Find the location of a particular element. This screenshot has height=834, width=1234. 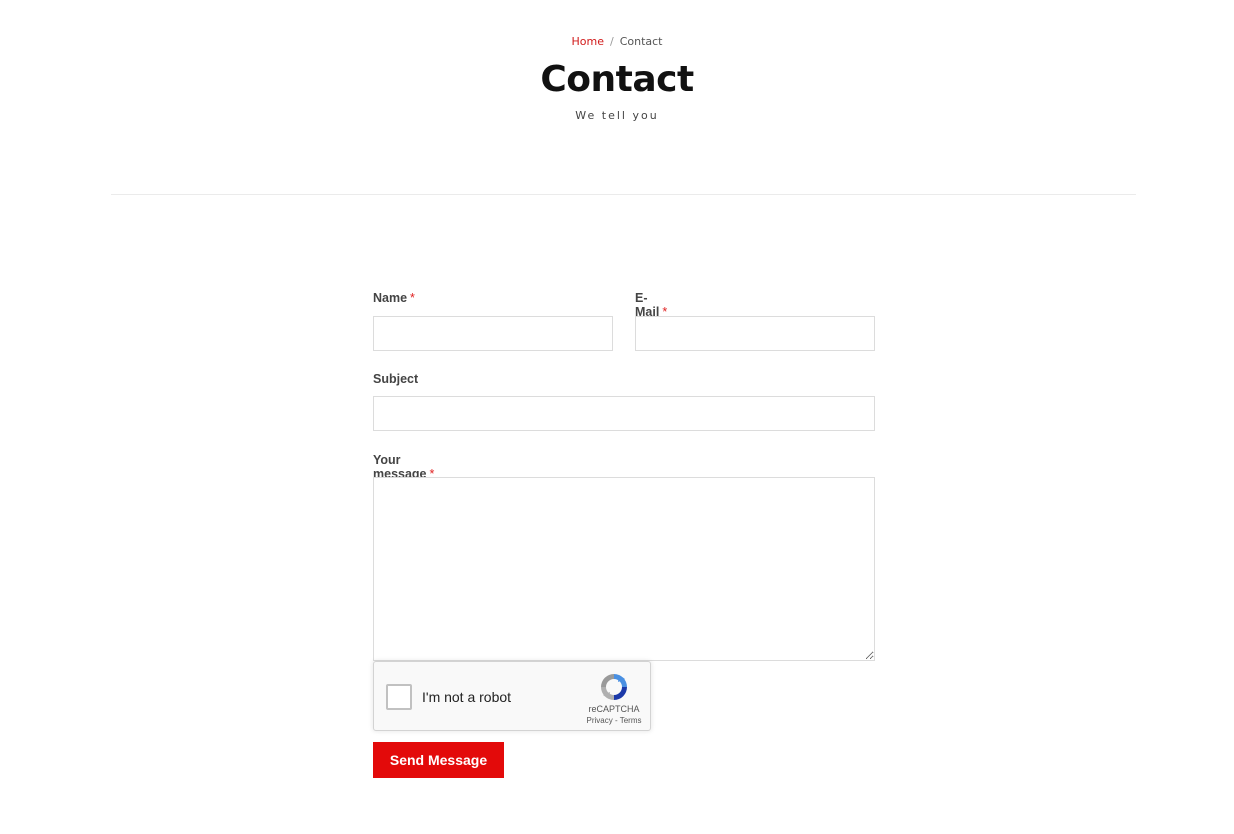

name-field is located at coordinates (493, 333).